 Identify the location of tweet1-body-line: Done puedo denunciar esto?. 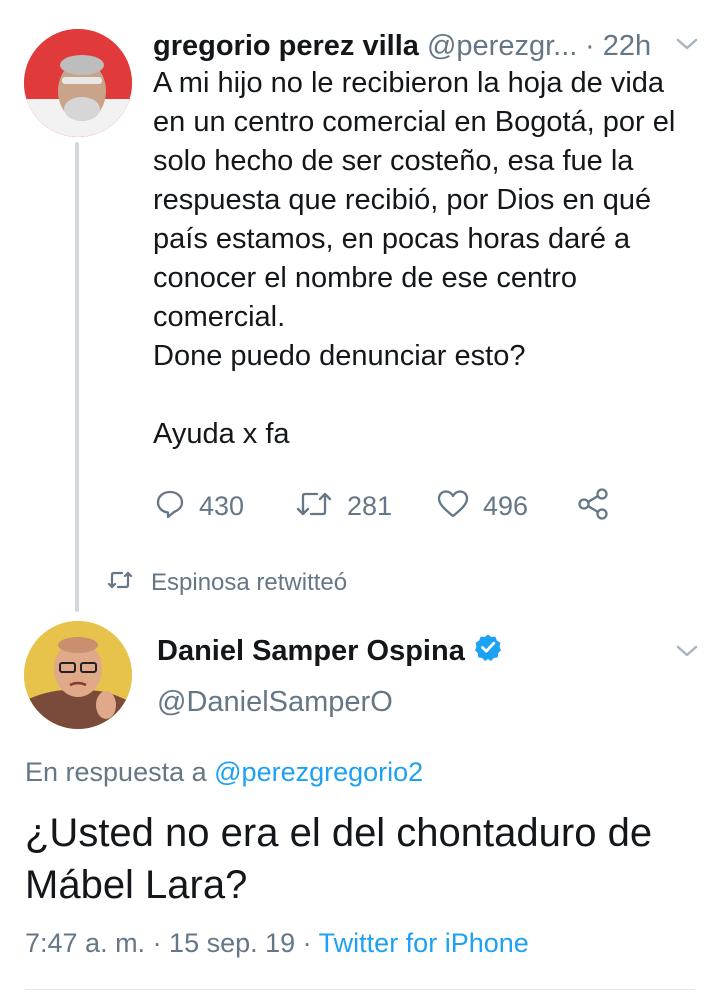
(339, 356).